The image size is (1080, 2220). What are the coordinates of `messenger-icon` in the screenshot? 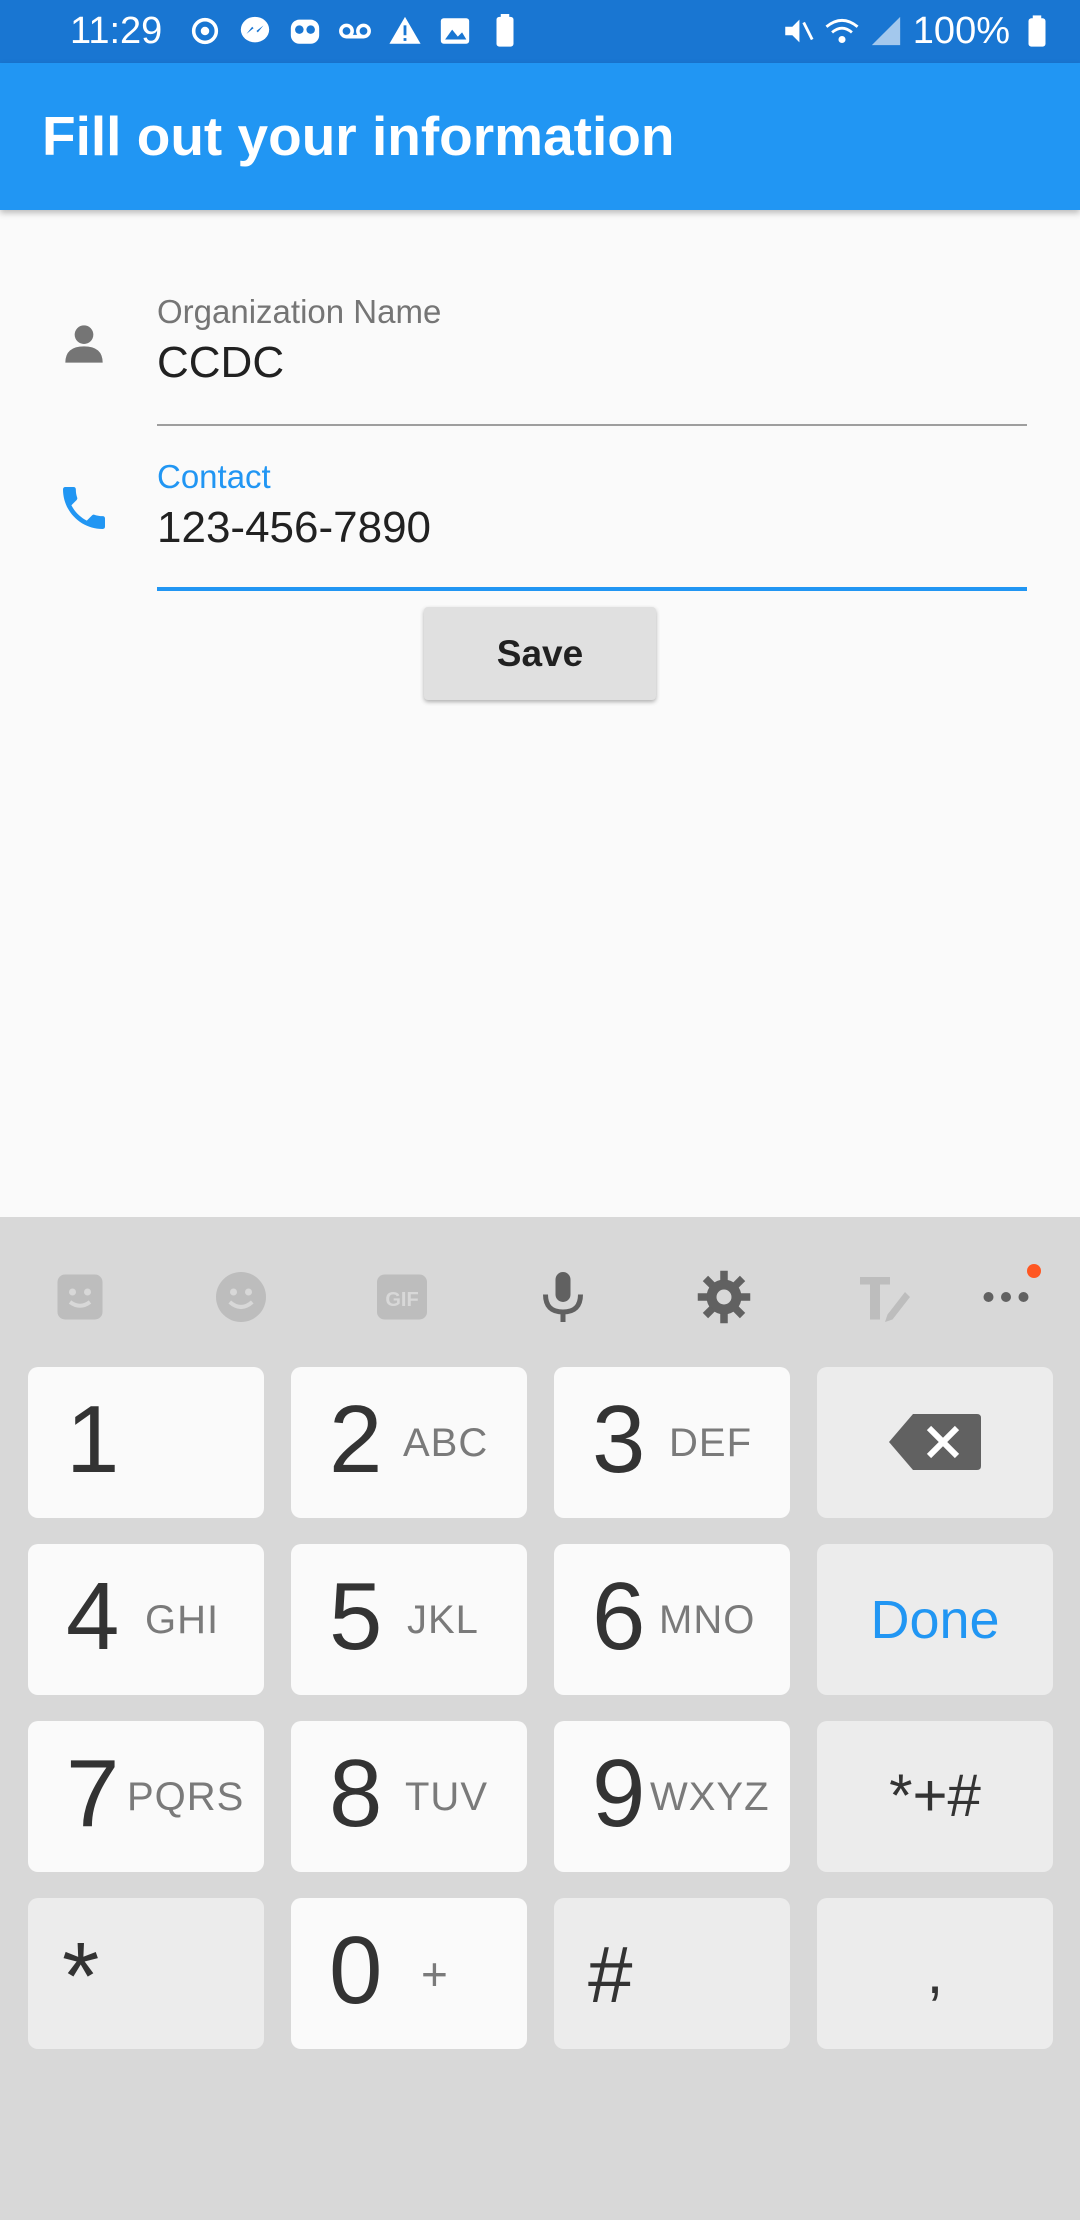 It's located at (255, 29).